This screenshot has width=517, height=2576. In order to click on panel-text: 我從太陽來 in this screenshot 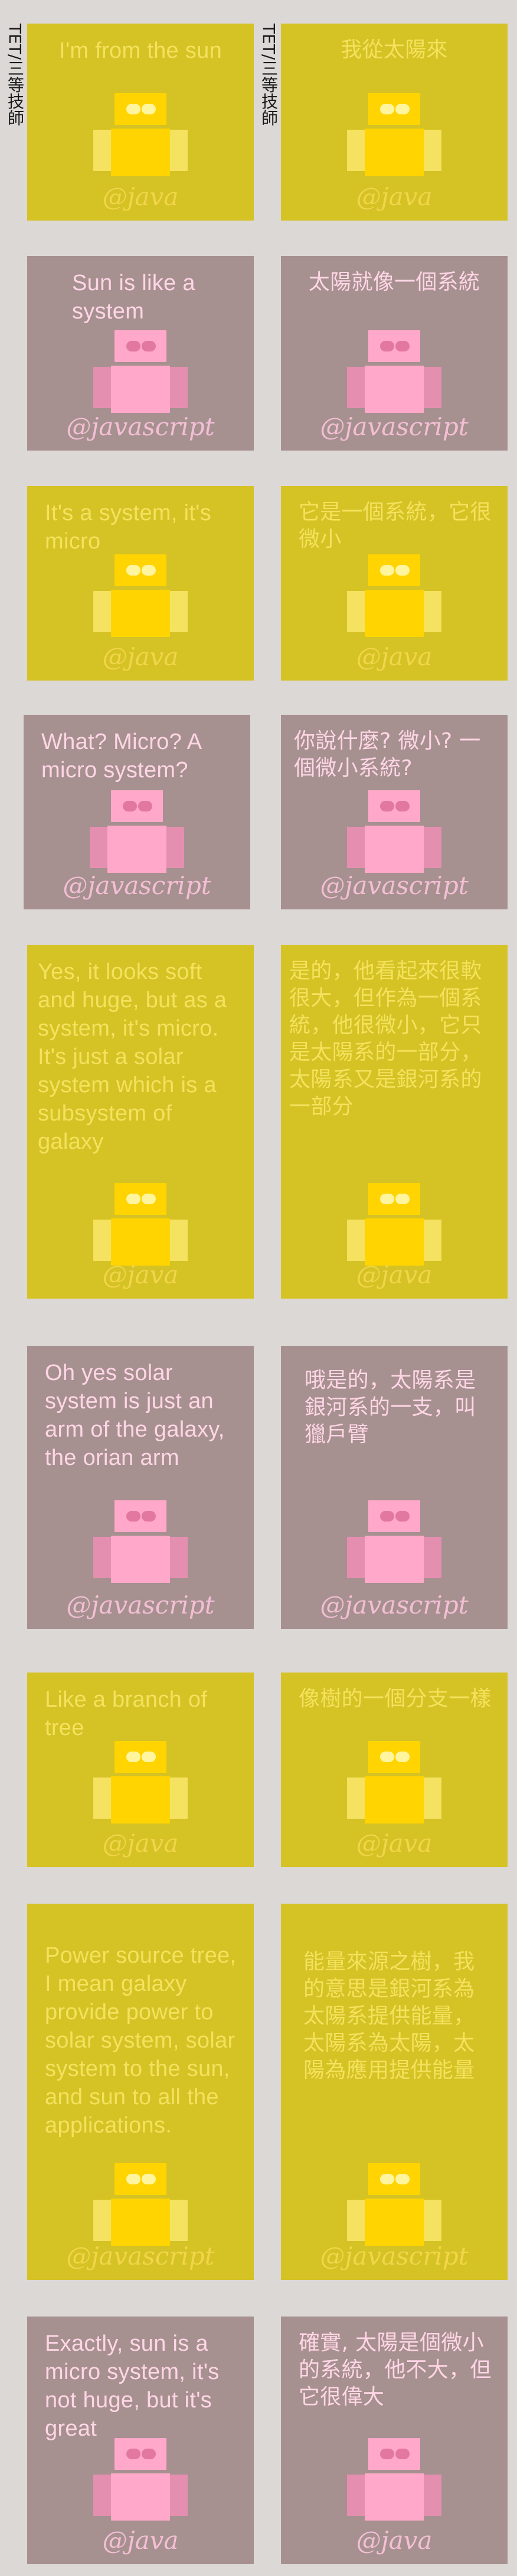, I will do `click(394, 50)`.